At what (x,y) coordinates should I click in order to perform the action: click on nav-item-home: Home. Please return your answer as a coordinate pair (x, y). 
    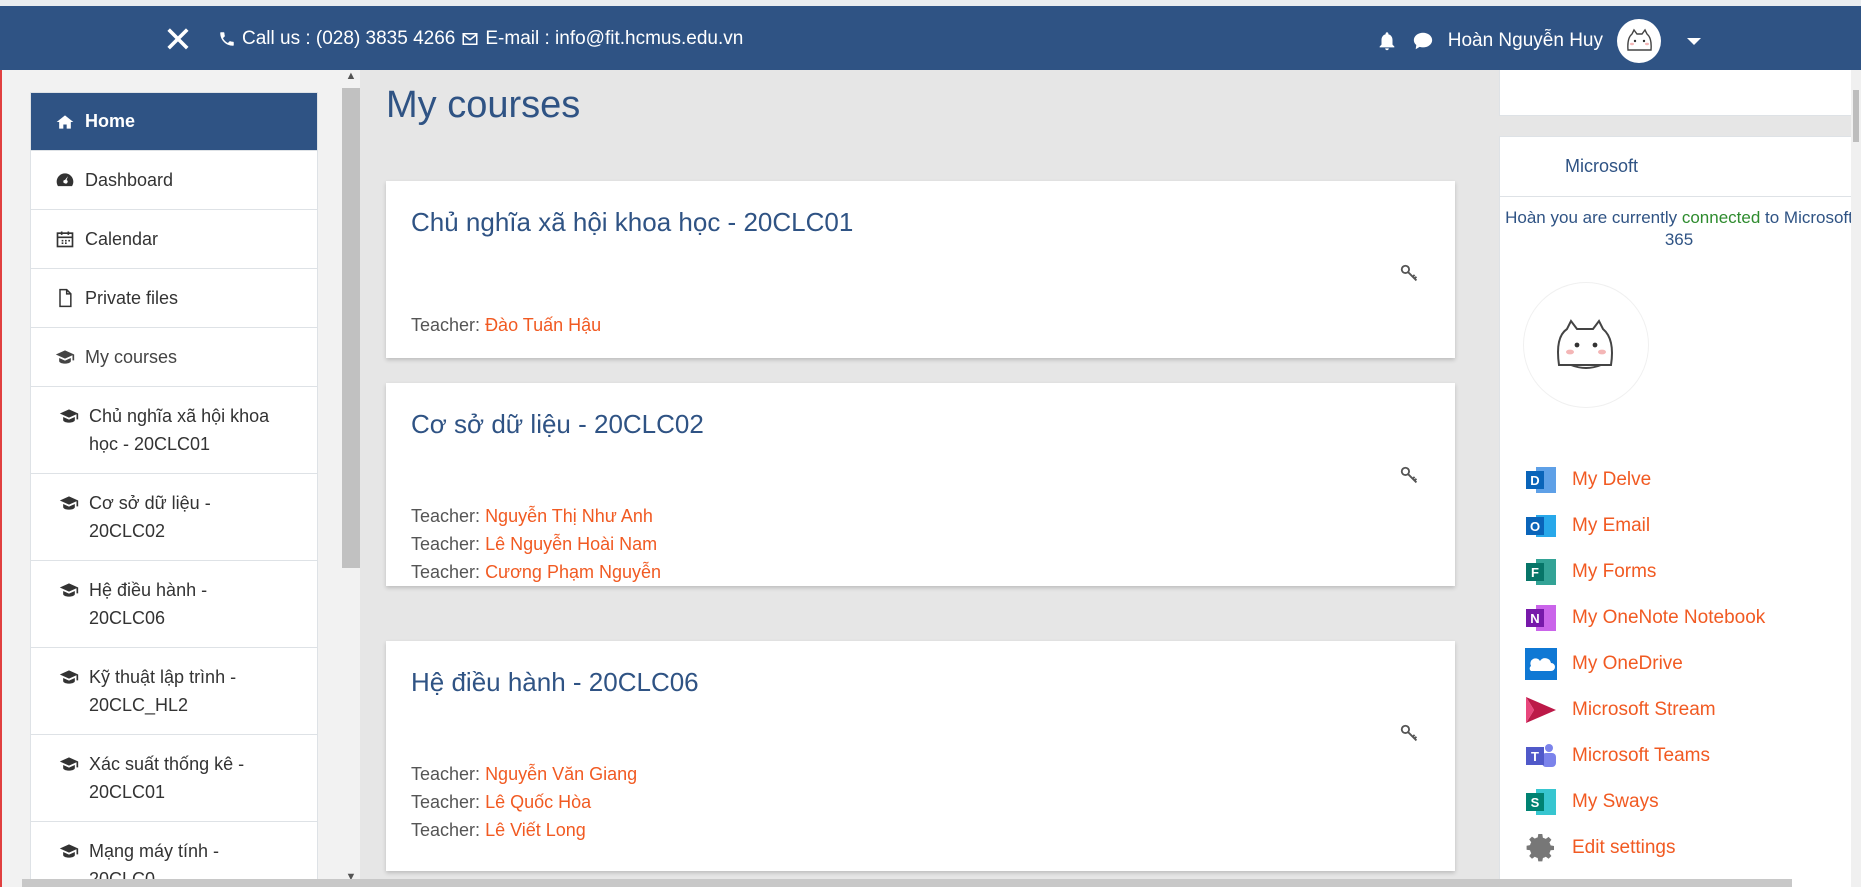
    Looking at the image, I should click on (174, 122).